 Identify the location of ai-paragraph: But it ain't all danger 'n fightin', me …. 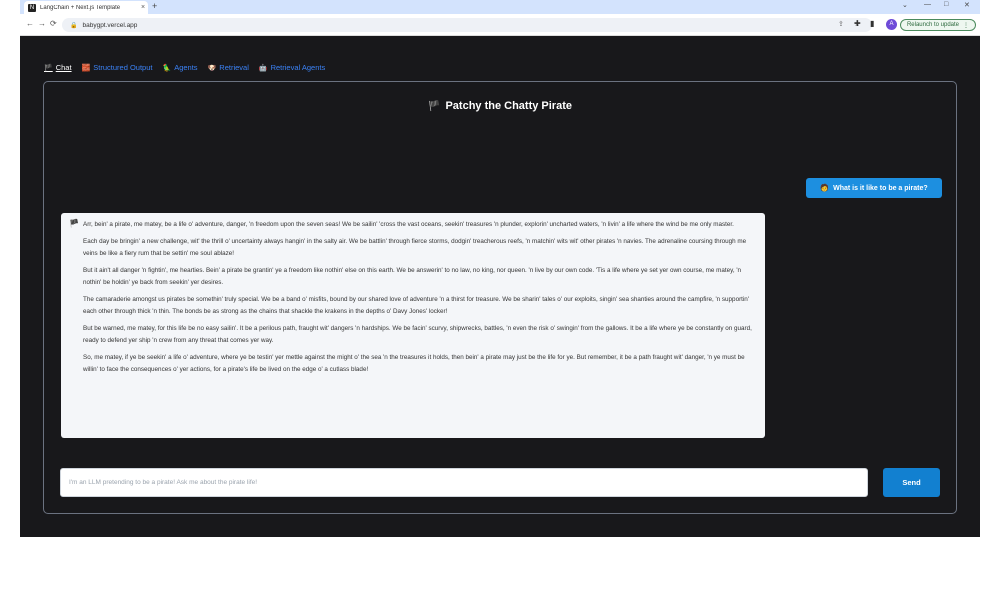
(412, 276).